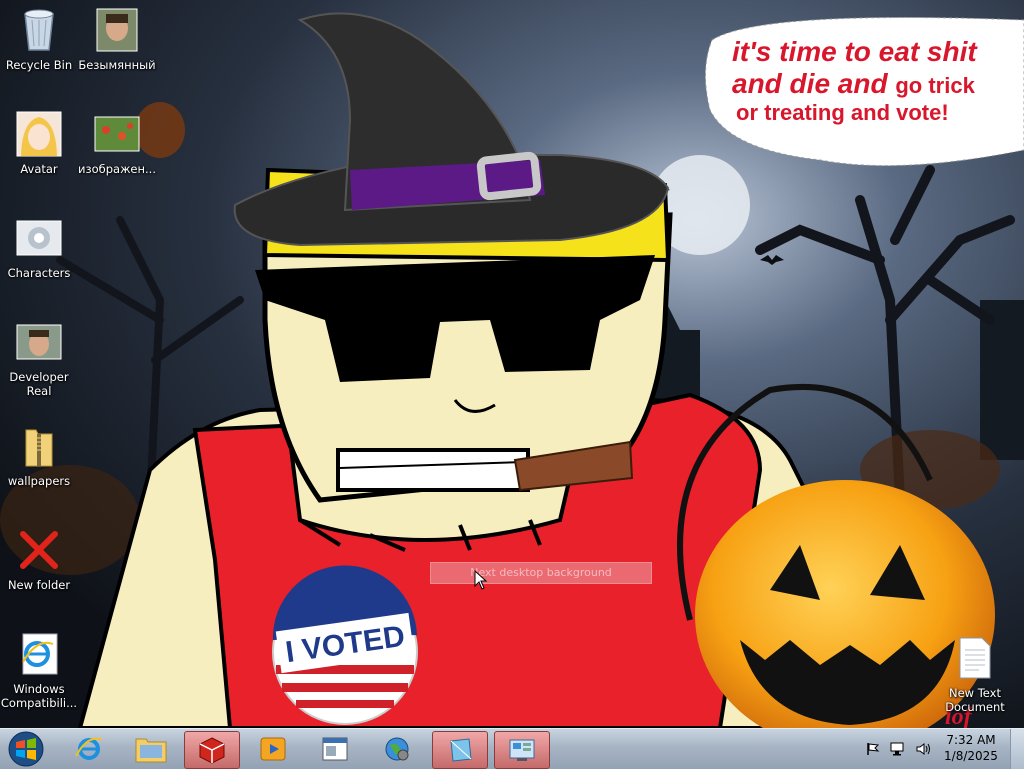  Describe the element at coordinates (39, 134) in the screenshot. I see `anime-avatar-icon` at that location.